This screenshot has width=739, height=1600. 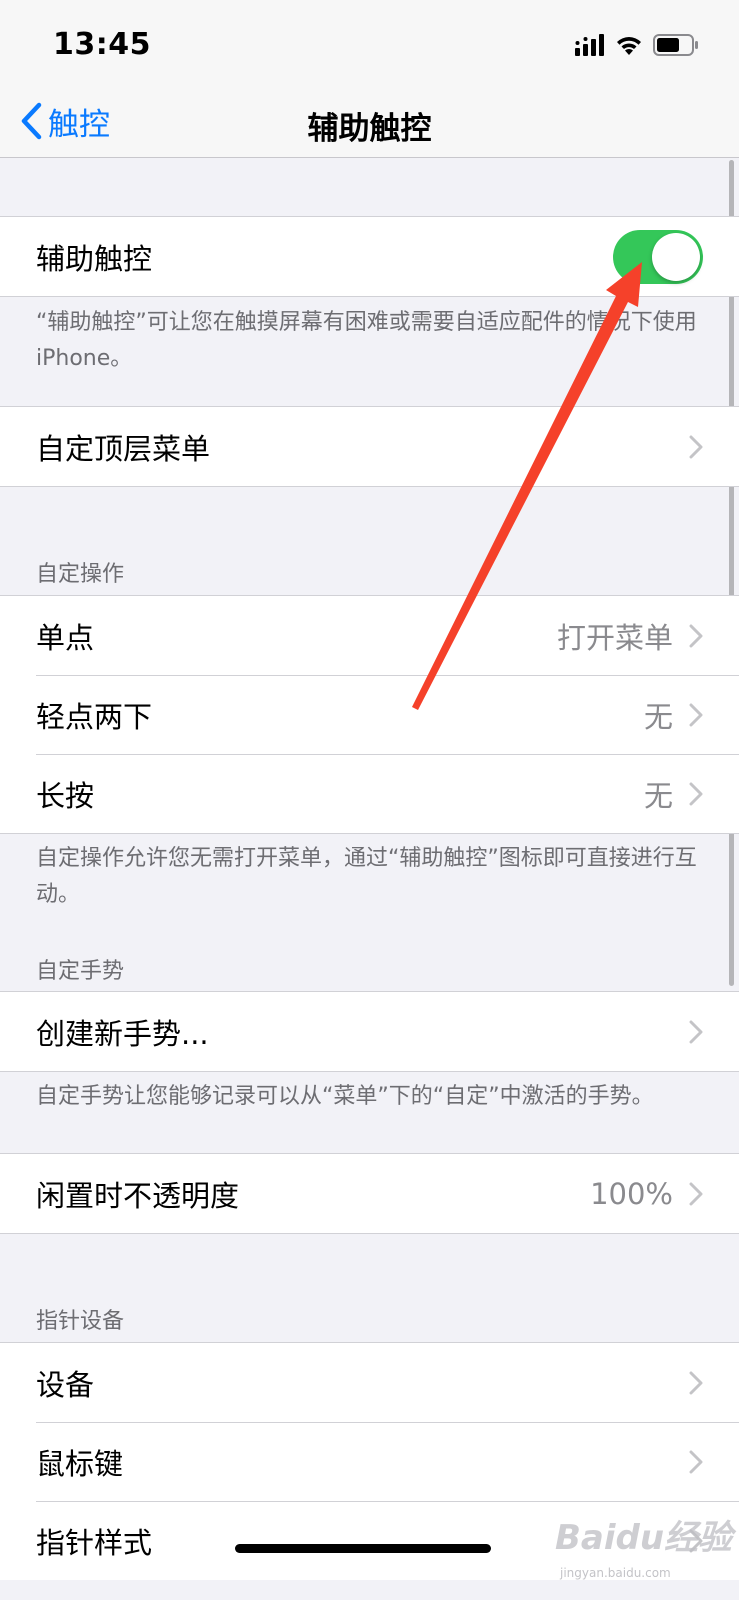 I want to click on assistive-touch-toggle, so click(x=658, y=256).